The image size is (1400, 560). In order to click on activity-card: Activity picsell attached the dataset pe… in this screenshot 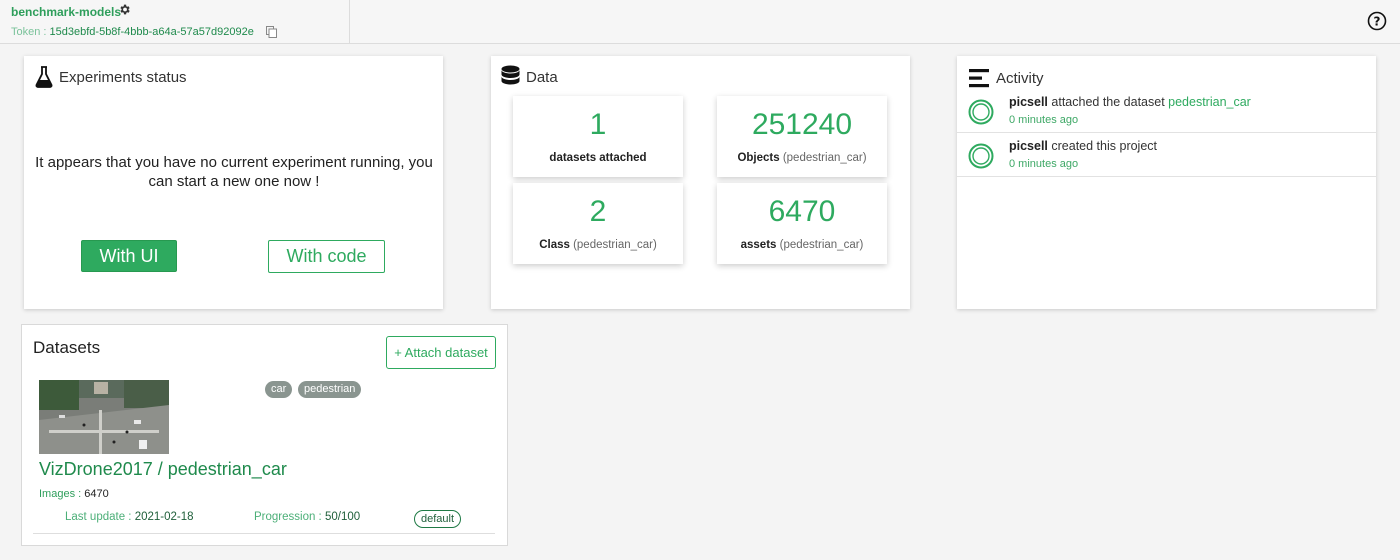, I will do `click(1166, 182)`.